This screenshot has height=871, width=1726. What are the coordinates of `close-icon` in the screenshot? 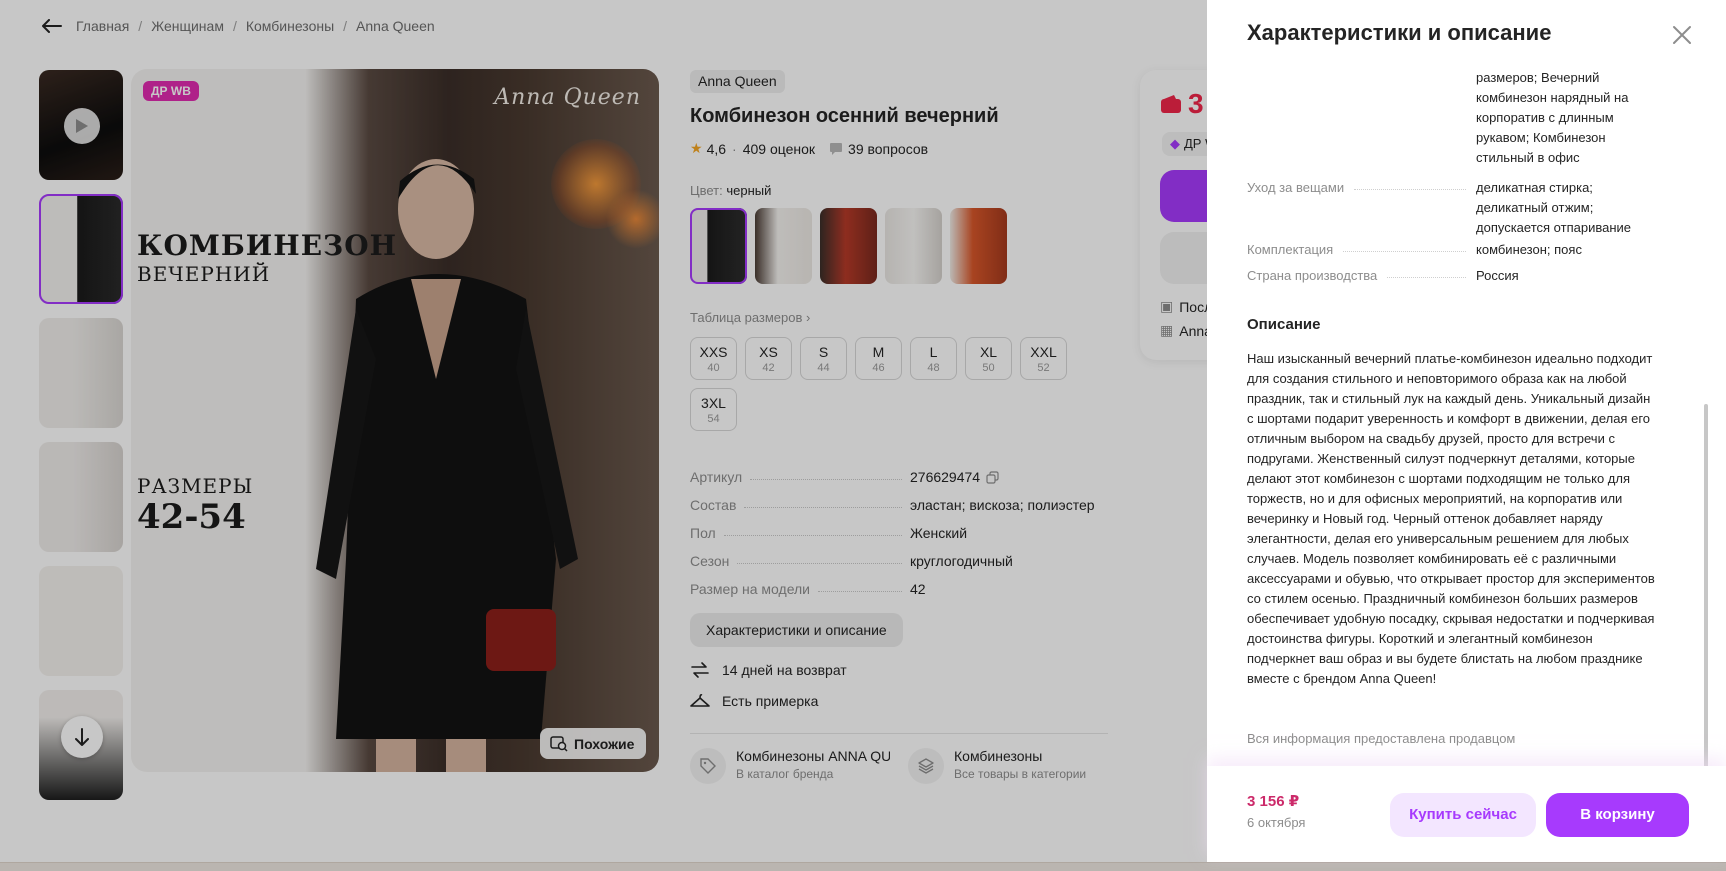 It's located at (1682, 35).